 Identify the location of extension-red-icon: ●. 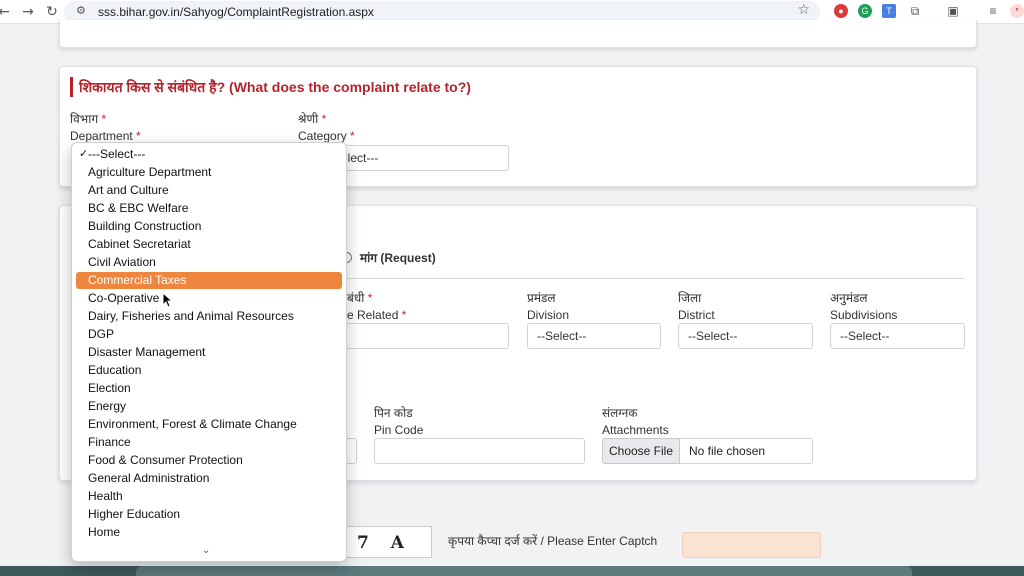
(841, 11).